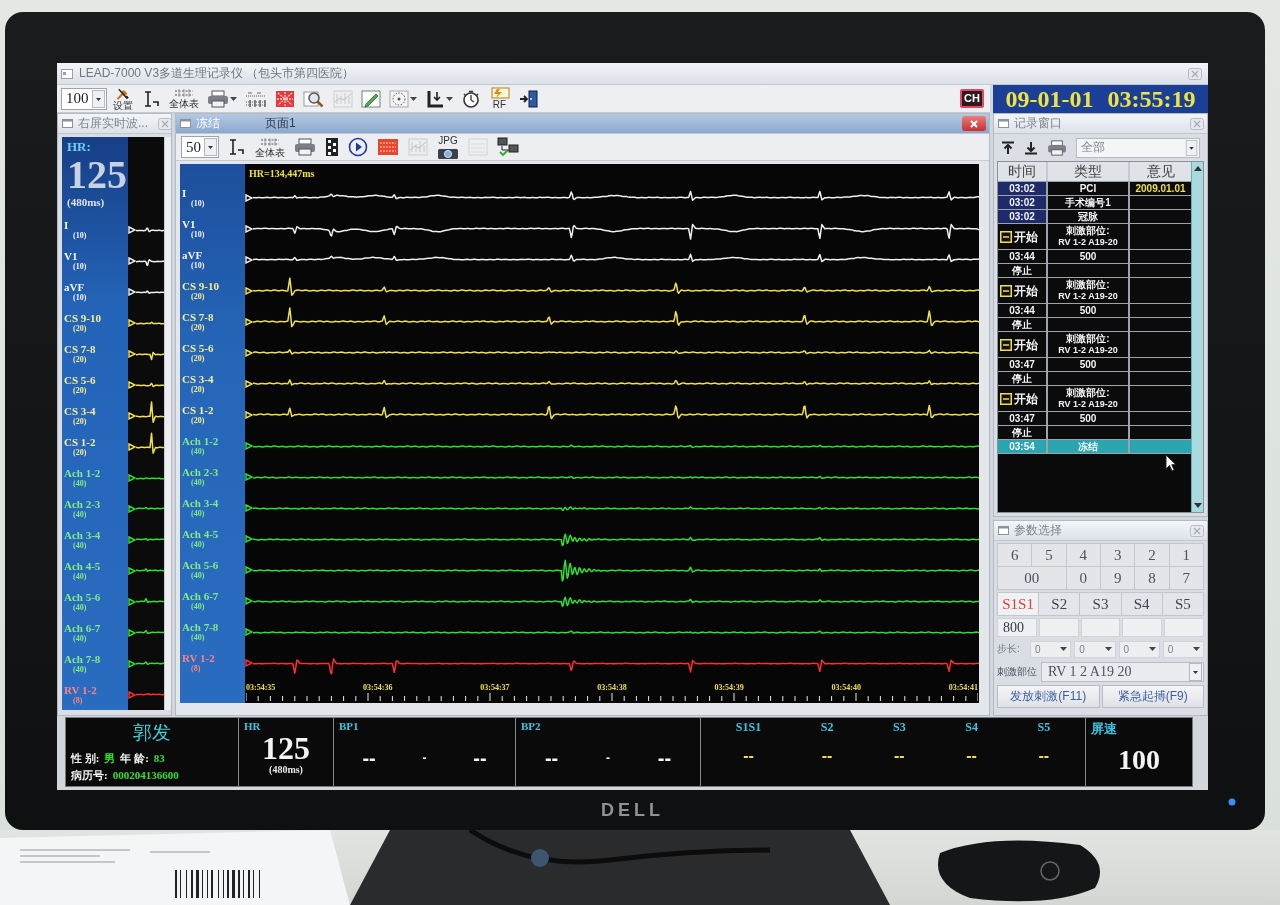 This screenshot has width=1280, height=905. Describe the element at coordinates (1141, 604) in the screenshot. I see `mode-tab: S4` at that location.